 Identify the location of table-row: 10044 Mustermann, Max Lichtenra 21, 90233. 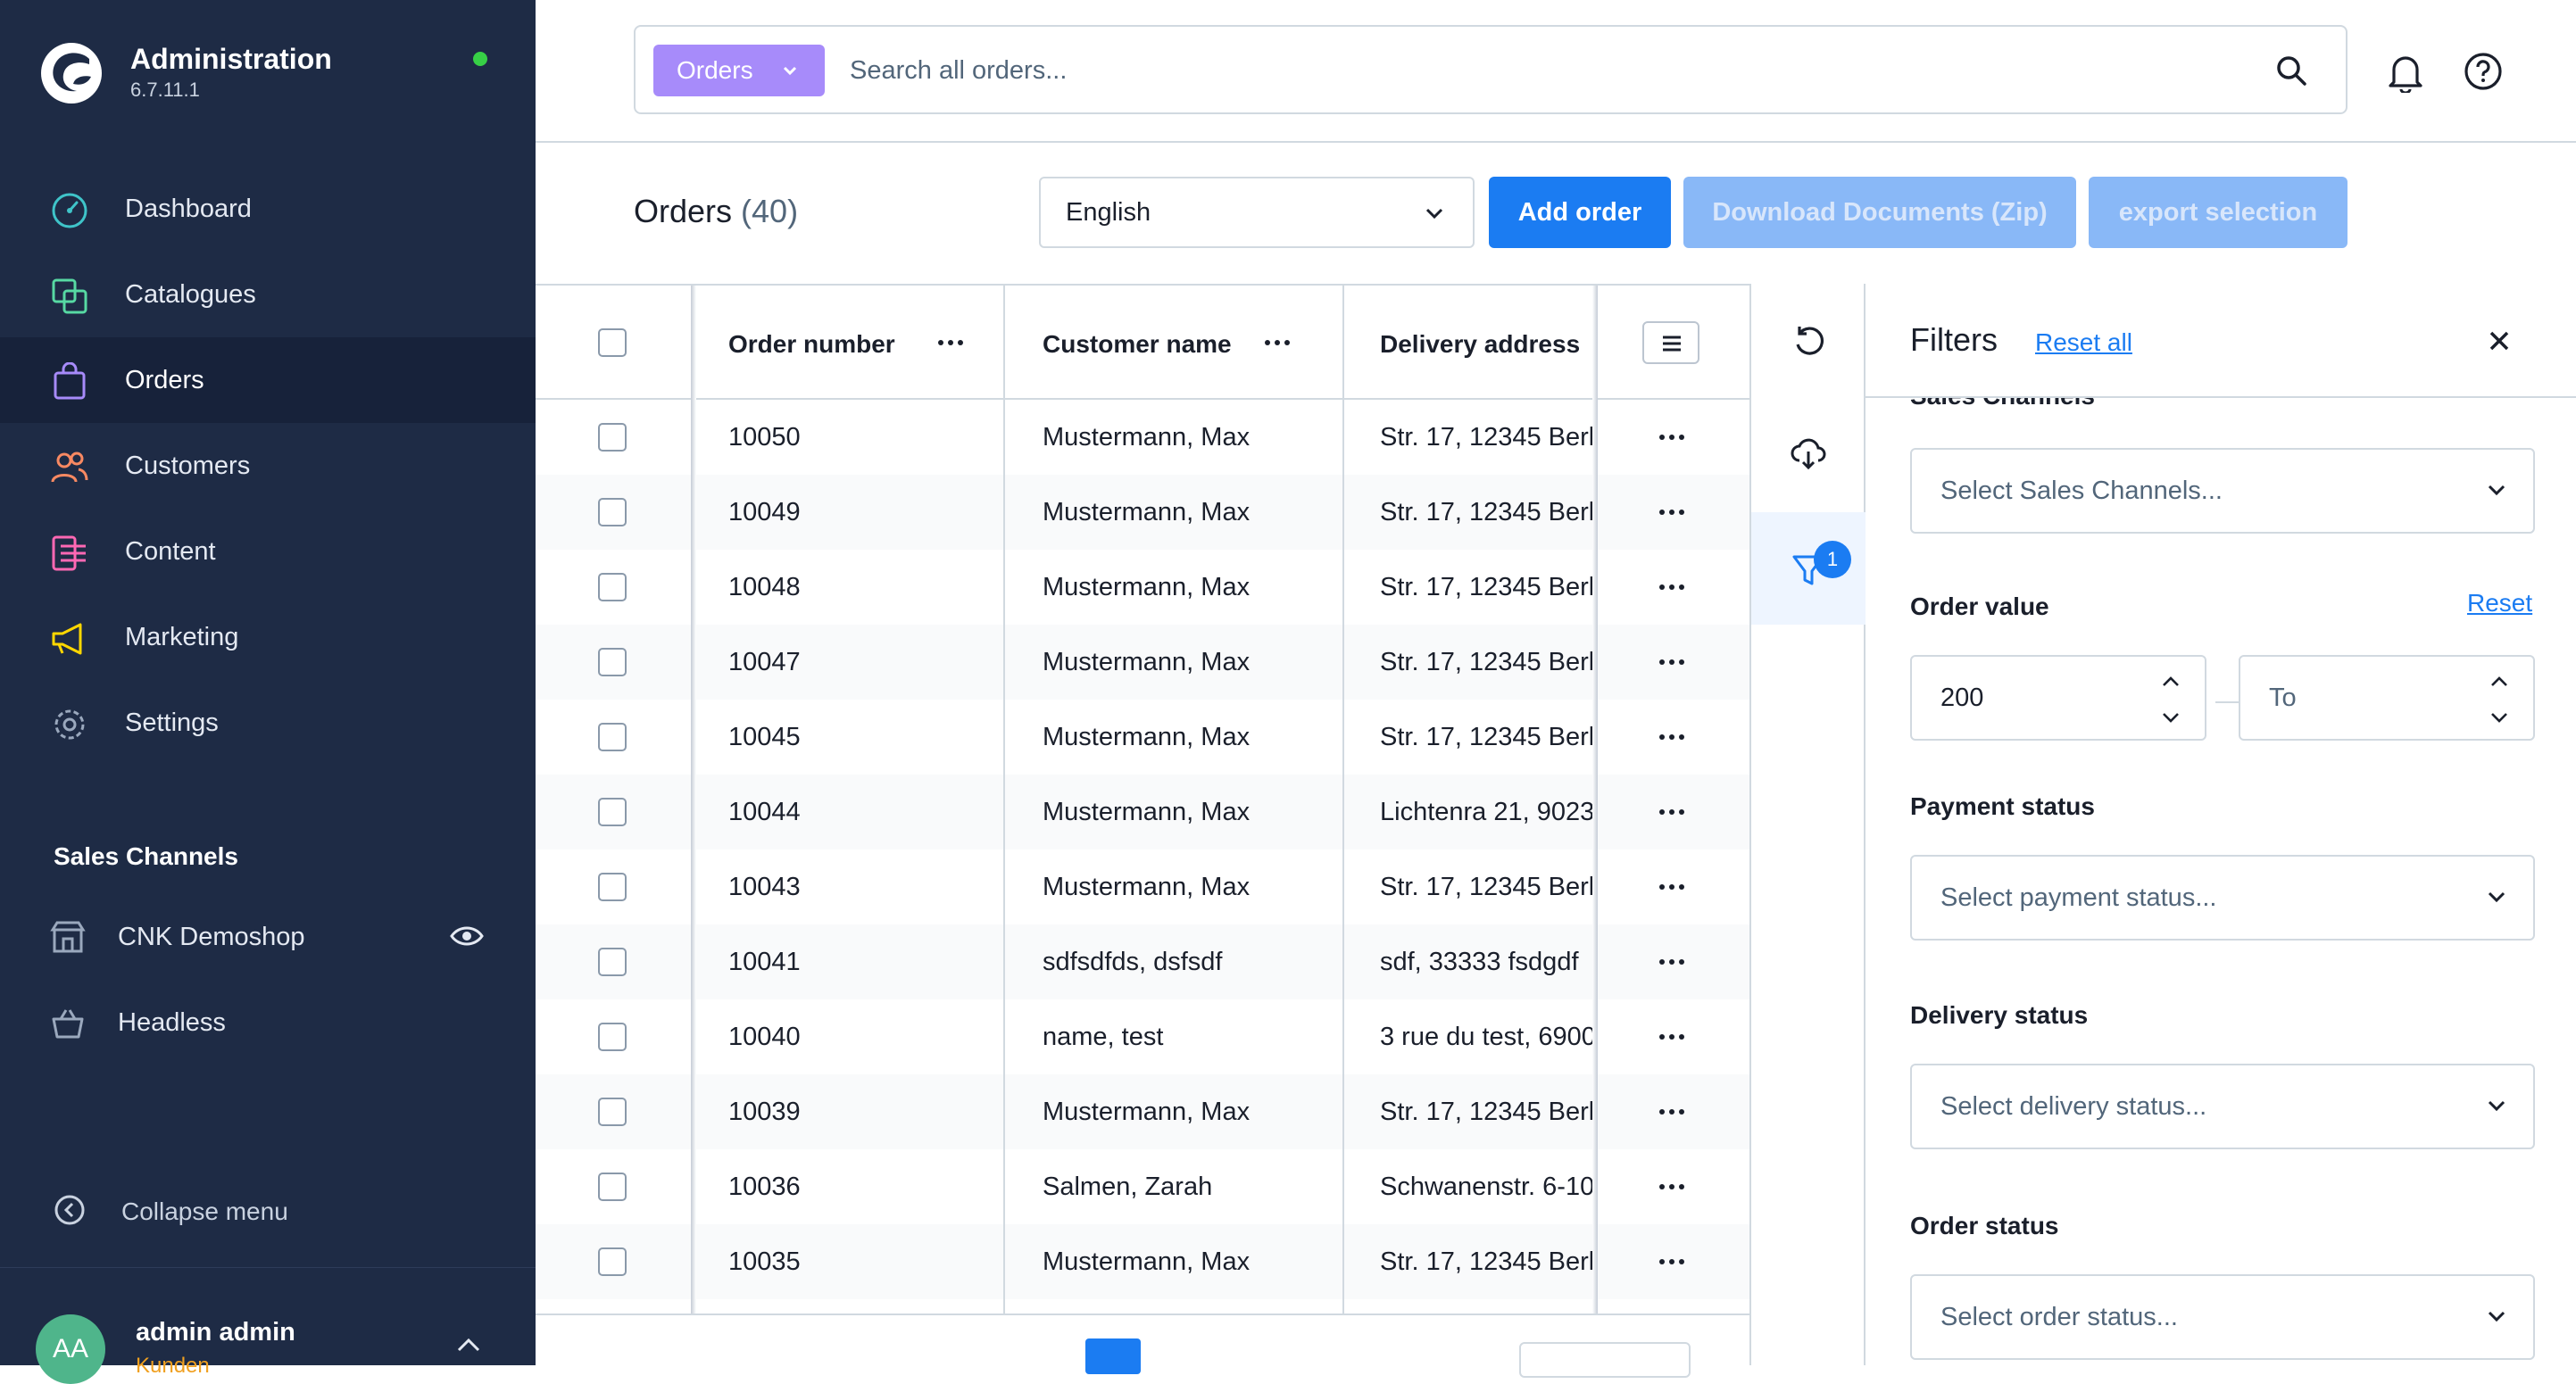
(1142, 812).